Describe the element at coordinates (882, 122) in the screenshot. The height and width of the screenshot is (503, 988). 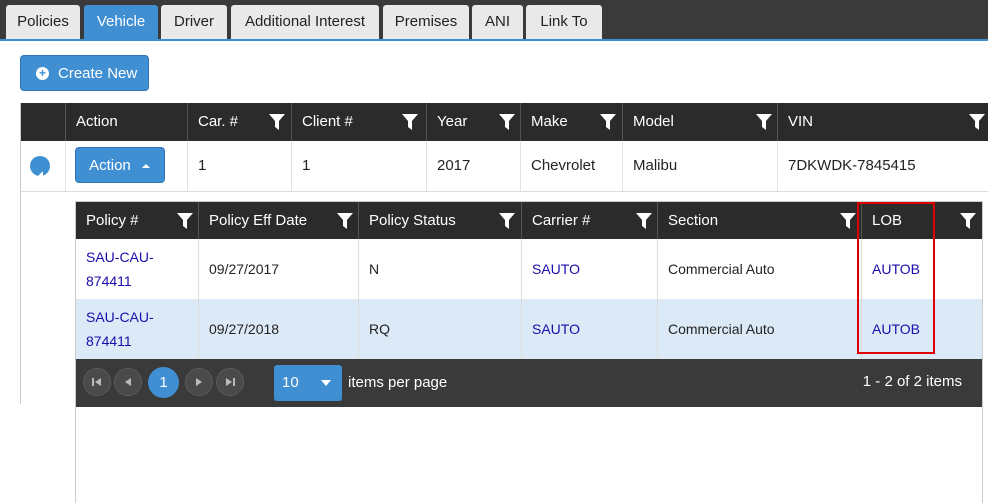
I see `column-header-vin: VIN` at that location.